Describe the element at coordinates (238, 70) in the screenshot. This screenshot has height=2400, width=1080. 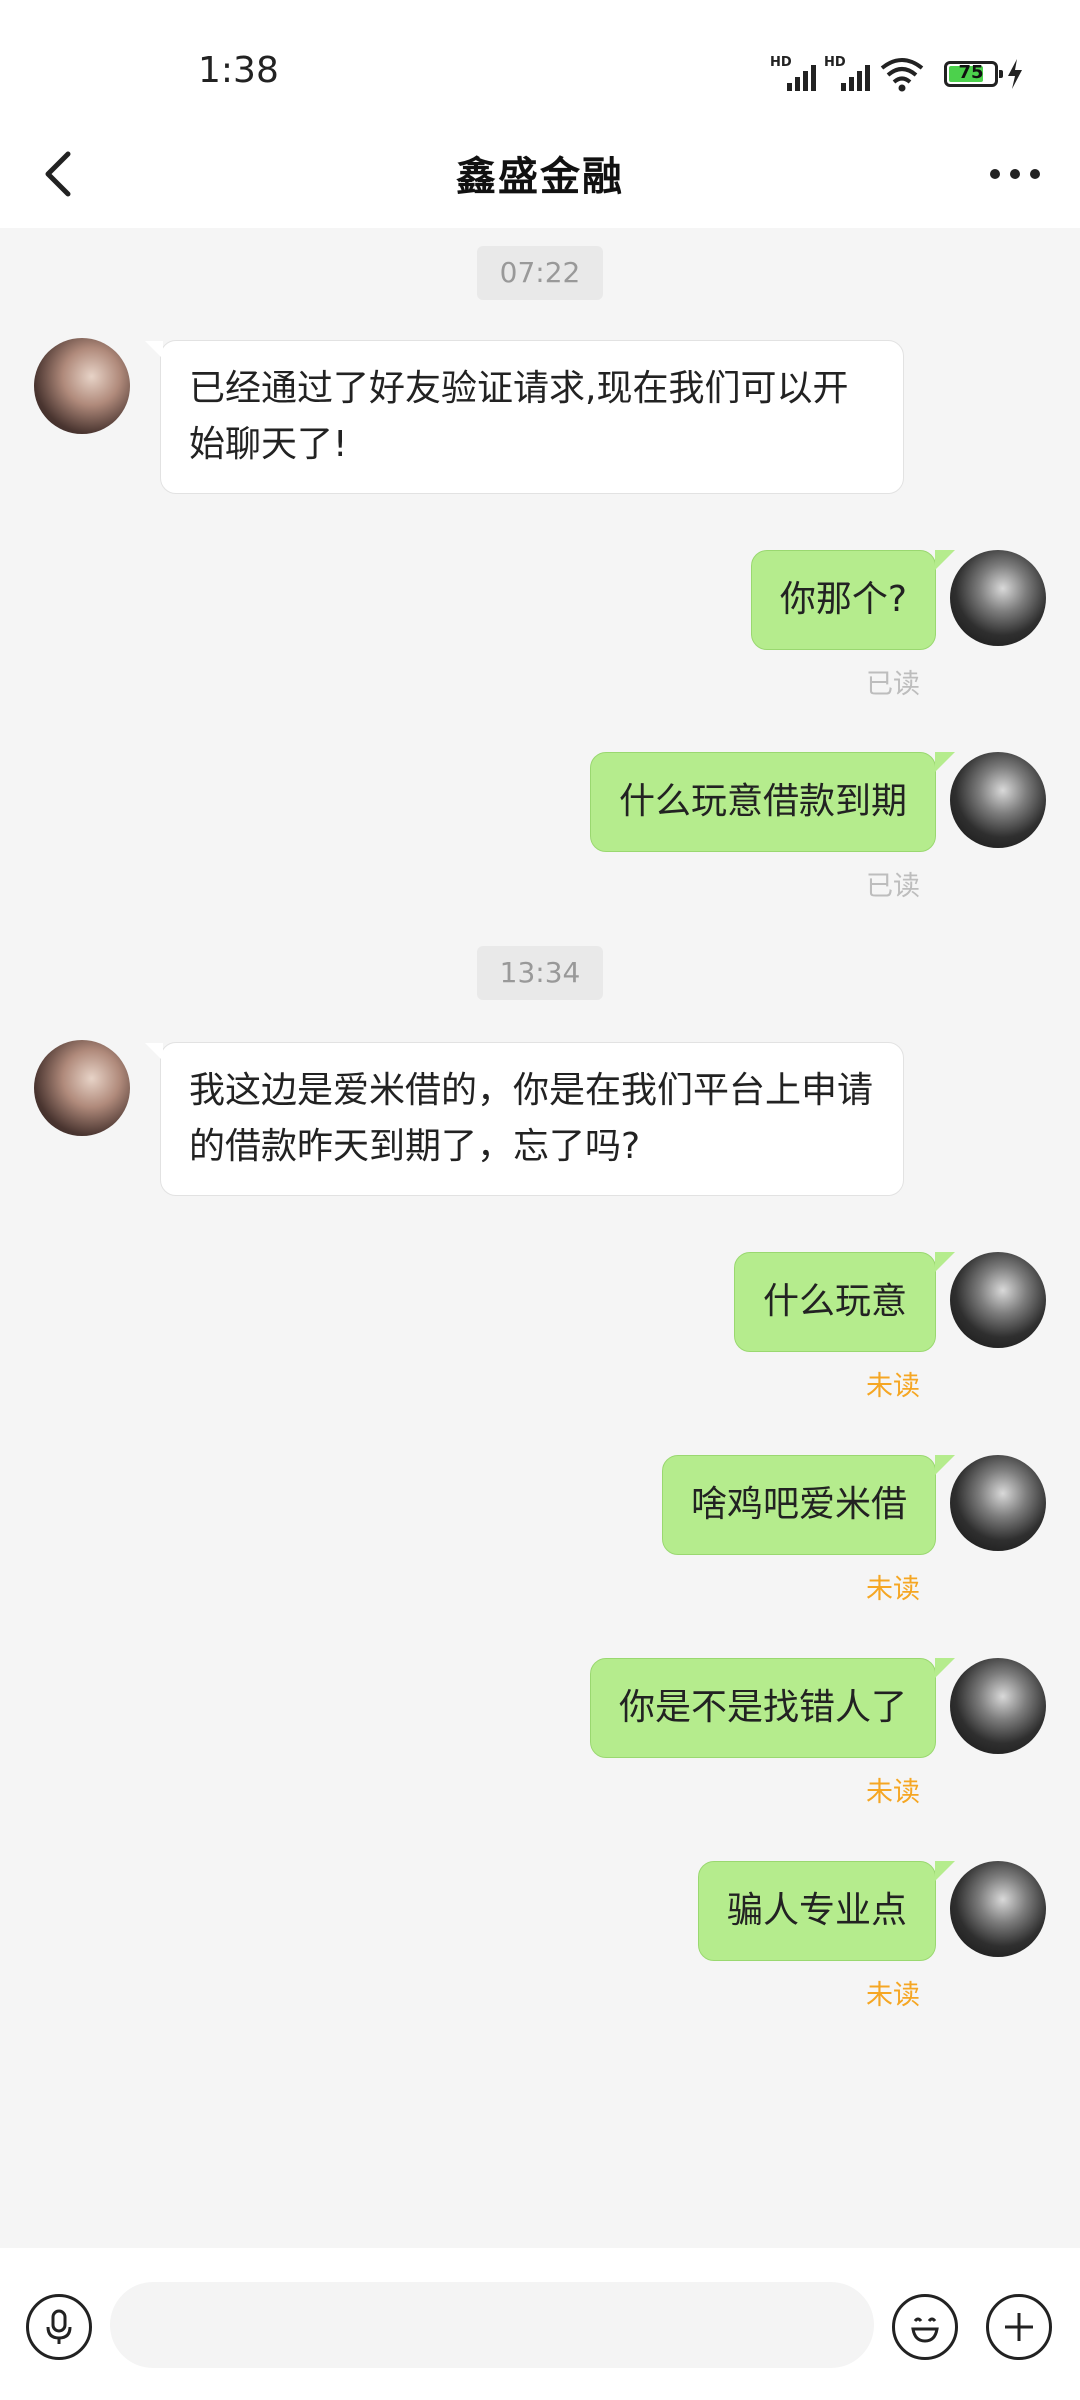
I see `status-time: 1:38` at that location.